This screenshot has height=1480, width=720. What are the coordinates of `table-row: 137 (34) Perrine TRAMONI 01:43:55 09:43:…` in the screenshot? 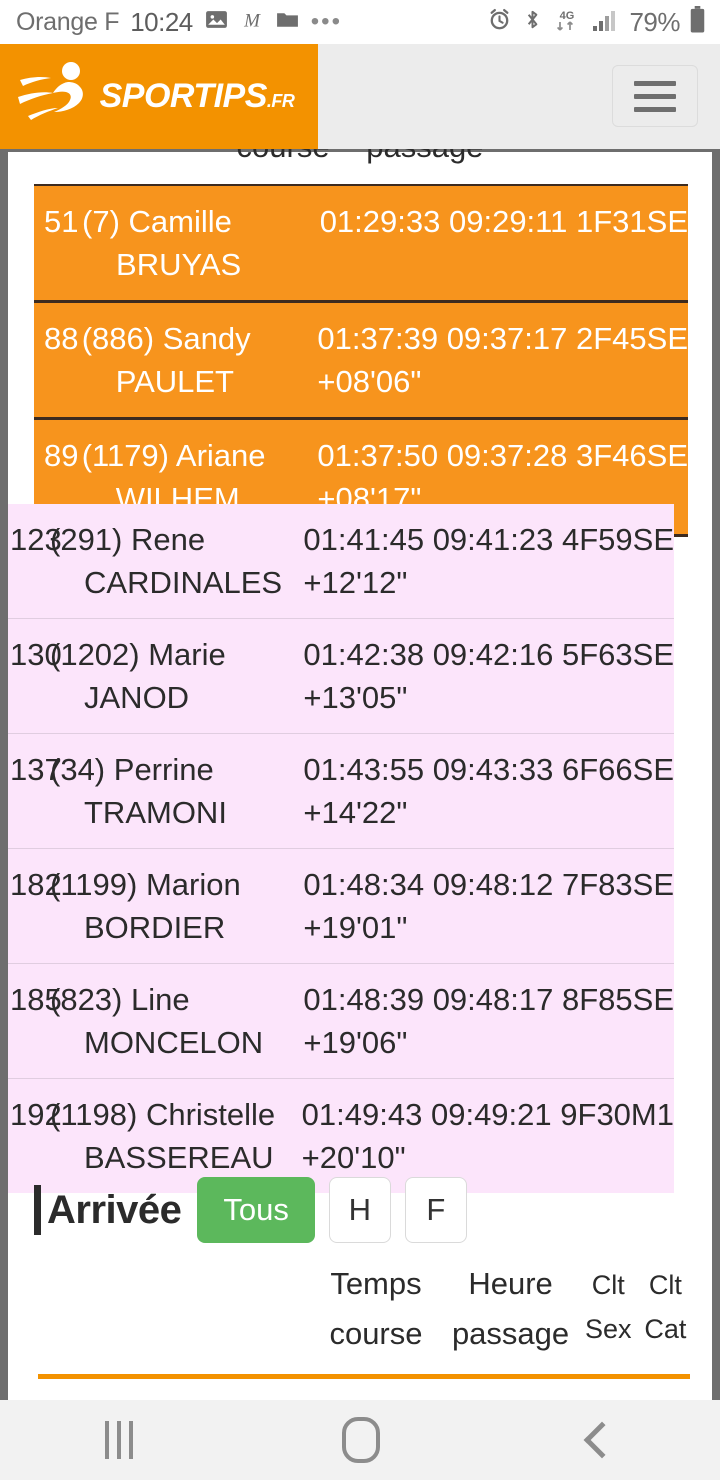 It's located at (341, 791).